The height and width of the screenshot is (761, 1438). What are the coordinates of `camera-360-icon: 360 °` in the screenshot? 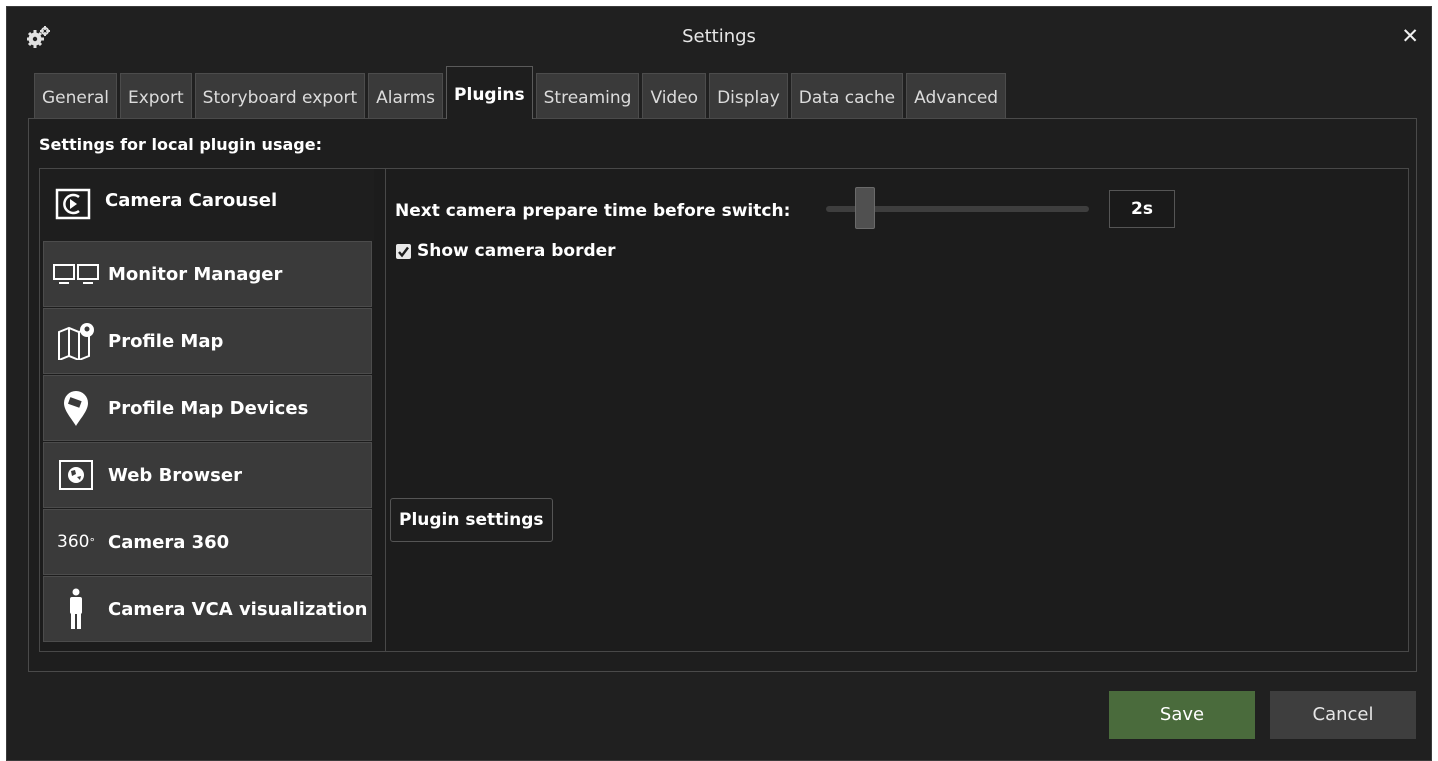 It's located at (76, 542).